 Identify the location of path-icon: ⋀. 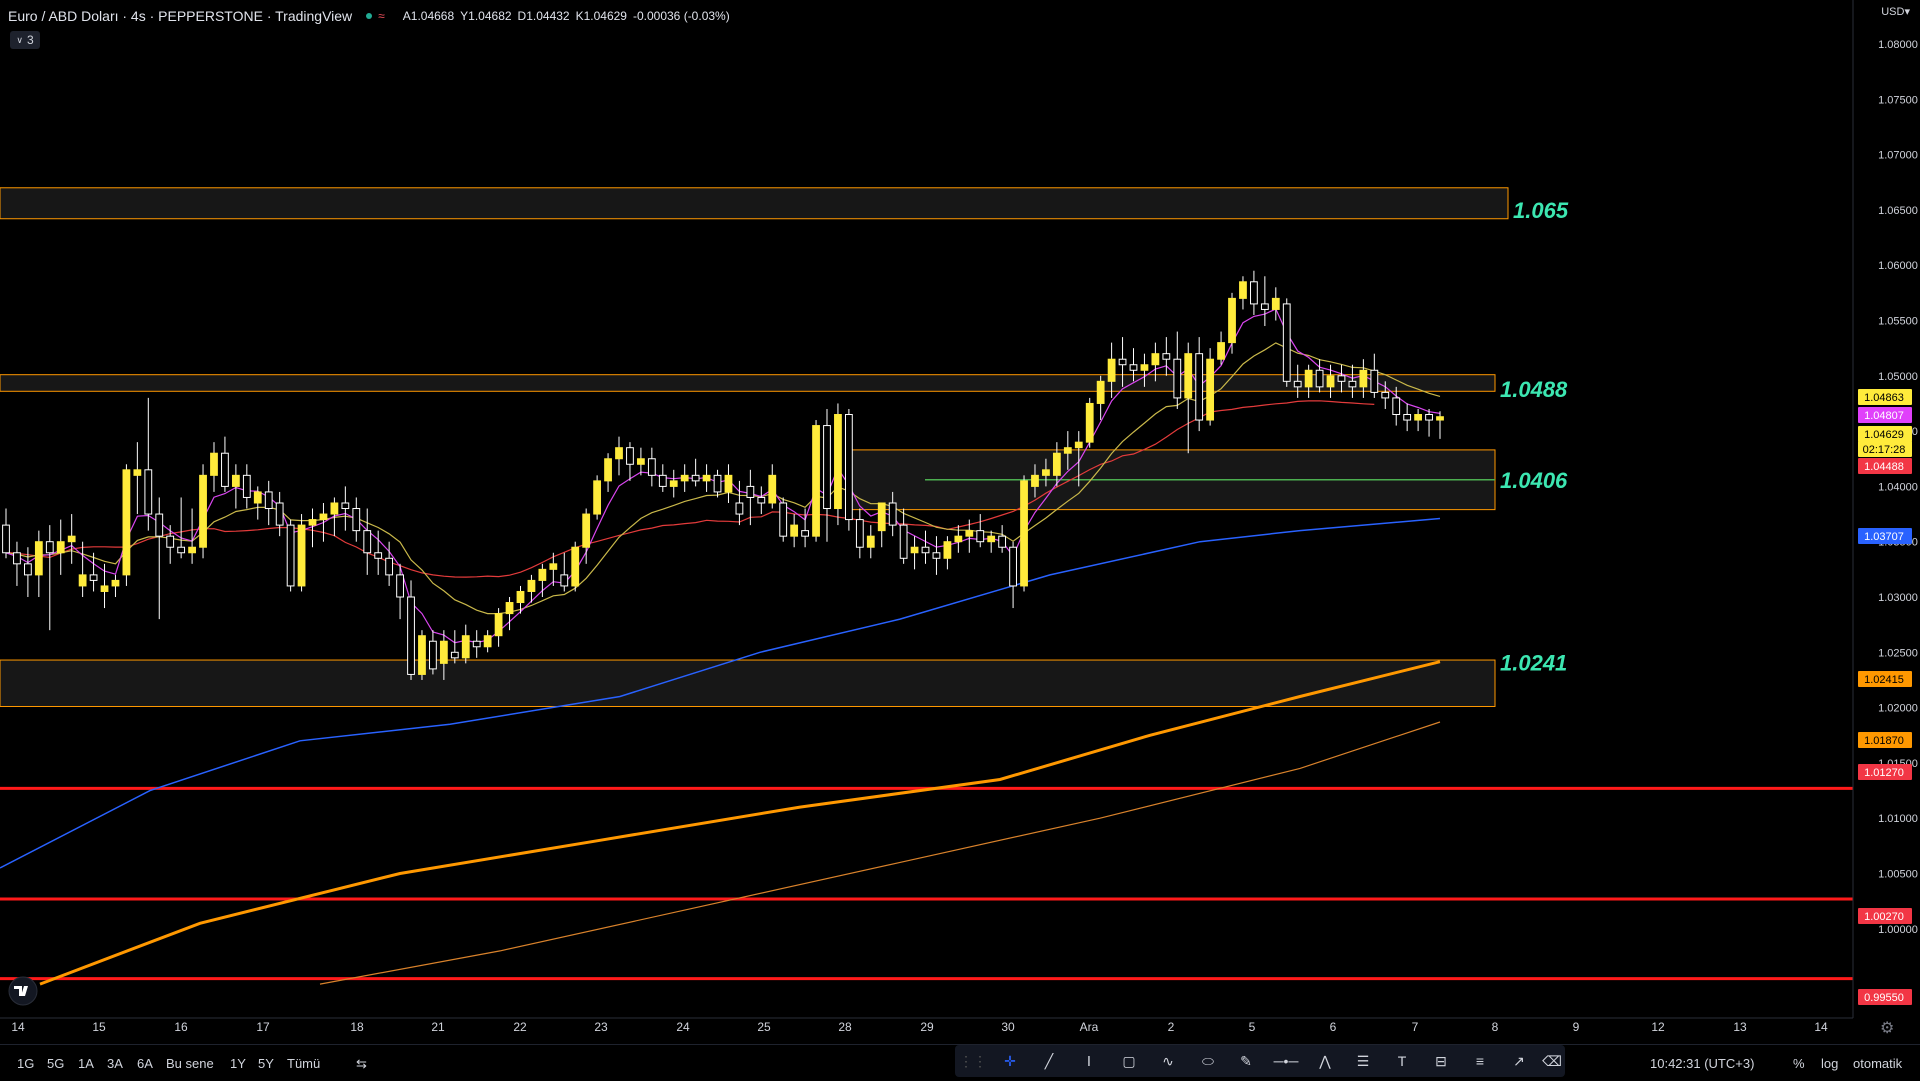
(1325, 1061).